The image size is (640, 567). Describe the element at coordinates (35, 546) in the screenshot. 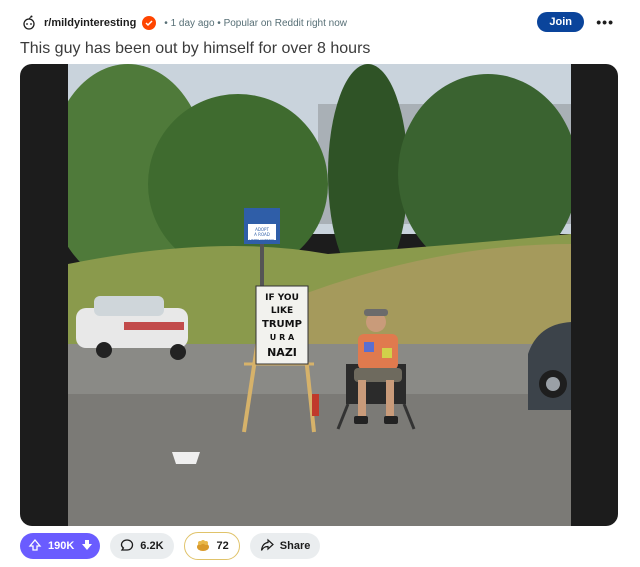

I see `upvote-icon` at that location.